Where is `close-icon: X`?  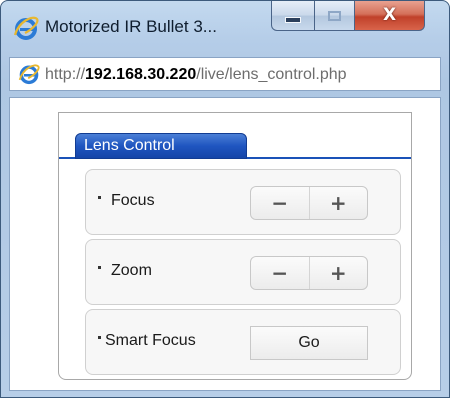 close-icon: X is located at coordinates (389, 15).